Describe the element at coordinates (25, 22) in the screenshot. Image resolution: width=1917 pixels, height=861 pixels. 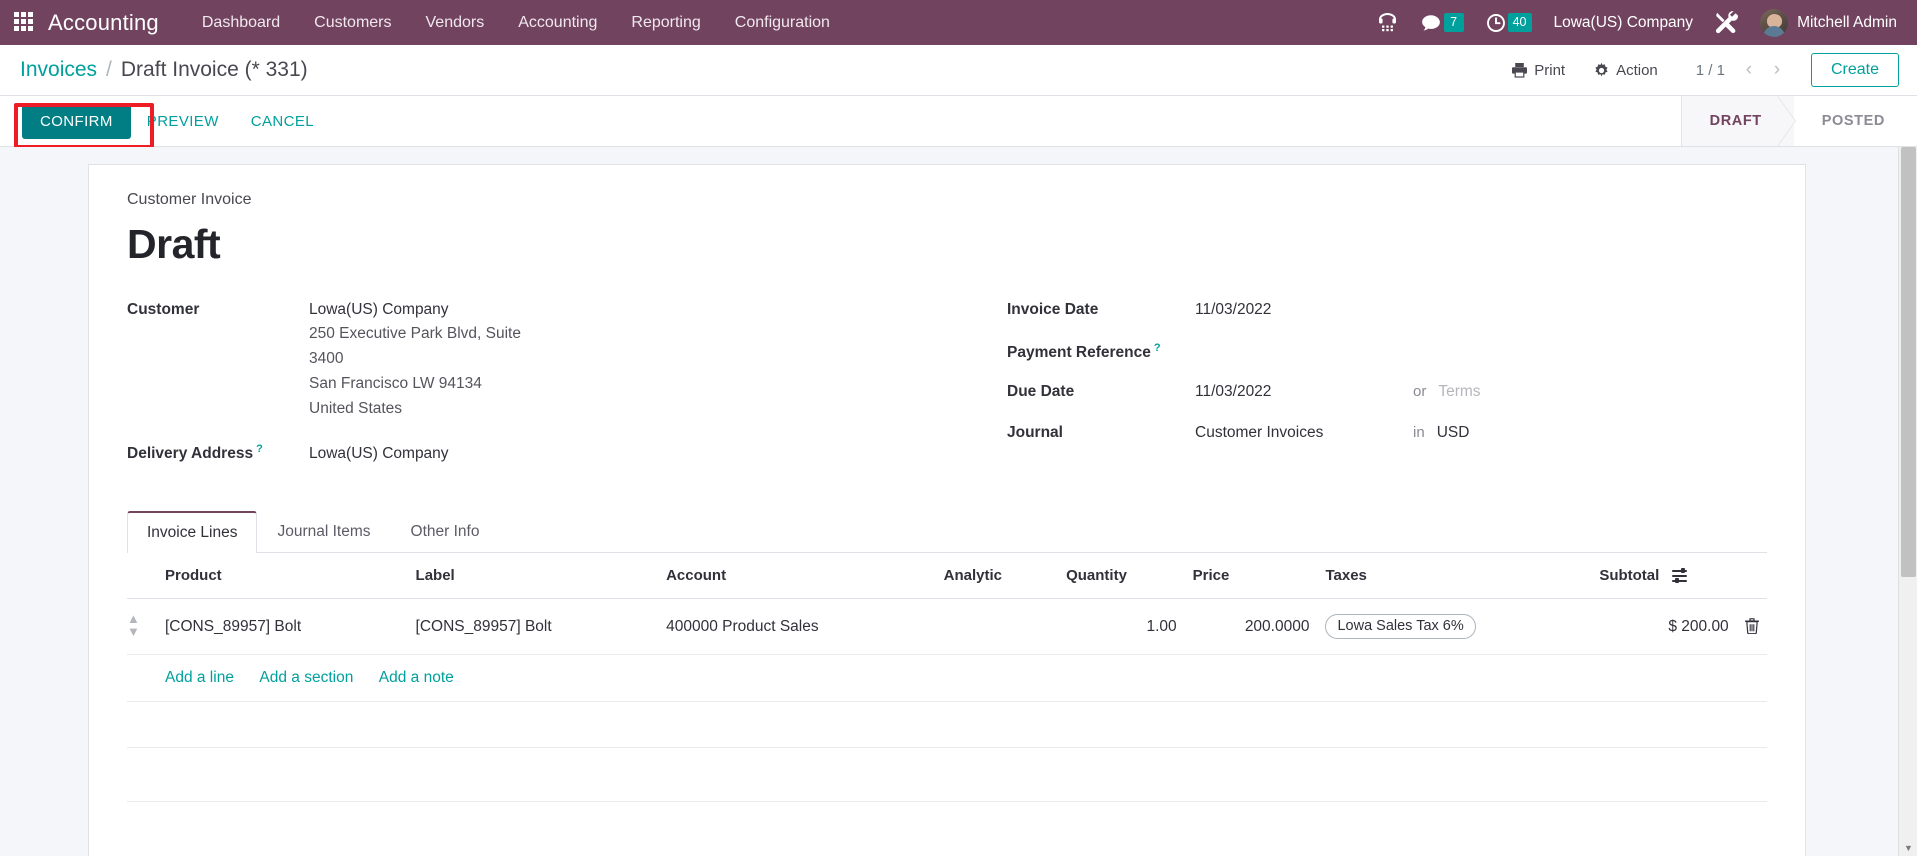
I see `apps-grid-icon` at that location.